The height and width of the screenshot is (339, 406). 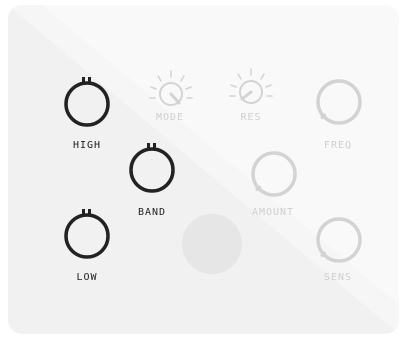 What do you see at coordinates (338, 145) in the screenshot?
I see `freq-label: FREQ` at bounding box center [338, 145].